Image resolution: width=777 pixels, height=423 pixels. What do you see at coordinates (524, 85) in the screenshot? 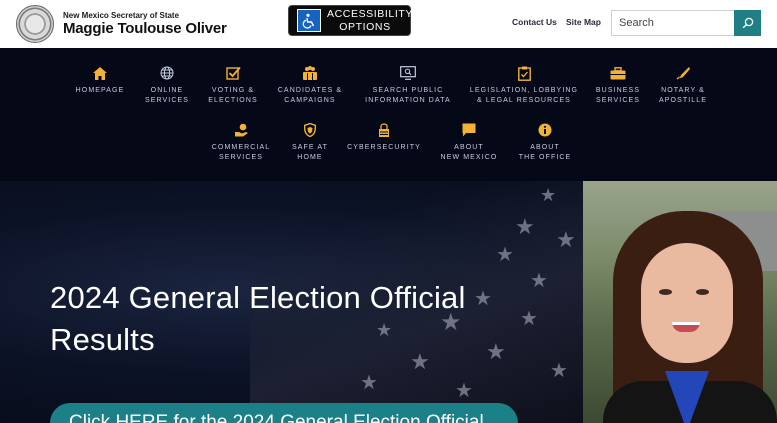
I see `nav-item-legislation-lobbying: LEGISLATION, LOBBYING & LEGAL RESOURCES` at bounding box center [524, 85].